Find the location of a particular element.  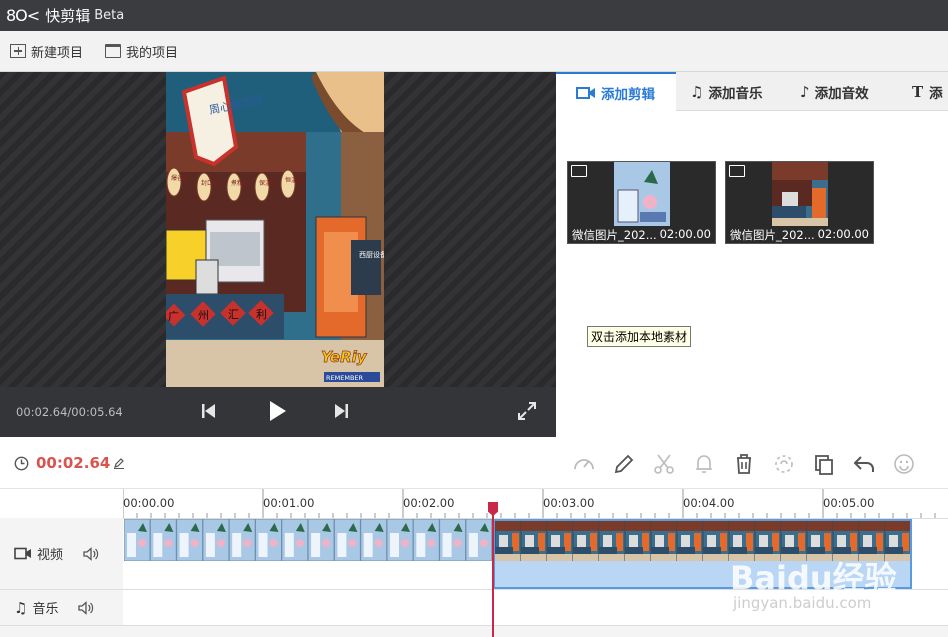

tab-add-clip-label: 添加剪辑 is located at coordinates (628, 95).